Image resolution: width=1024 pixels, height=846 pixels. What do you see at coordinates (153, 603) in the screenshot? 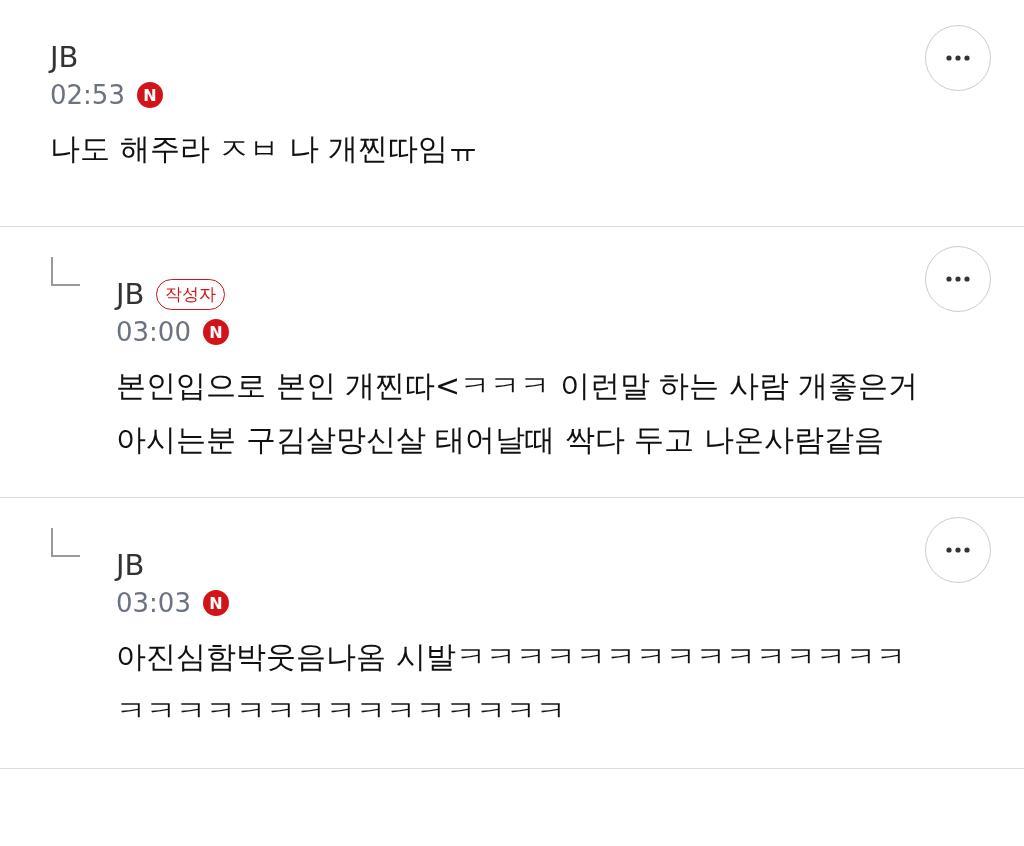
I see `comment-time: 03:03` at bounding box center [153, 603].